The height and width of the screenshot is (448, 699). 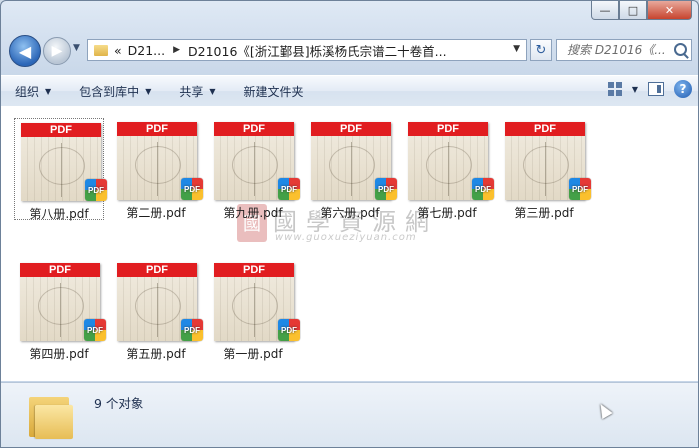 I want to click on search-input, so click(x=620, y=50).